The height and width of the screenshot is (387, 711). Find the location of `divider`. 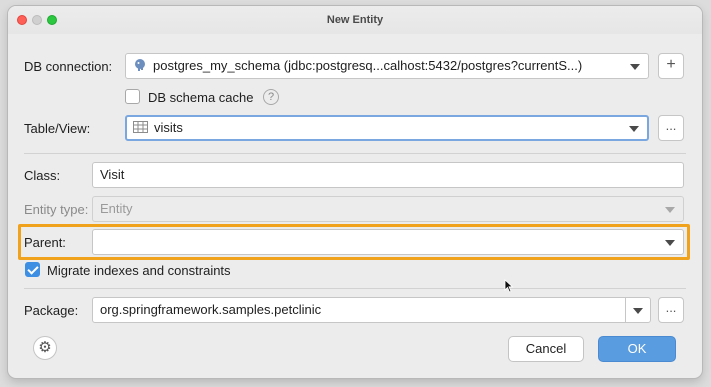

divider is located at coordinates (625, 310).